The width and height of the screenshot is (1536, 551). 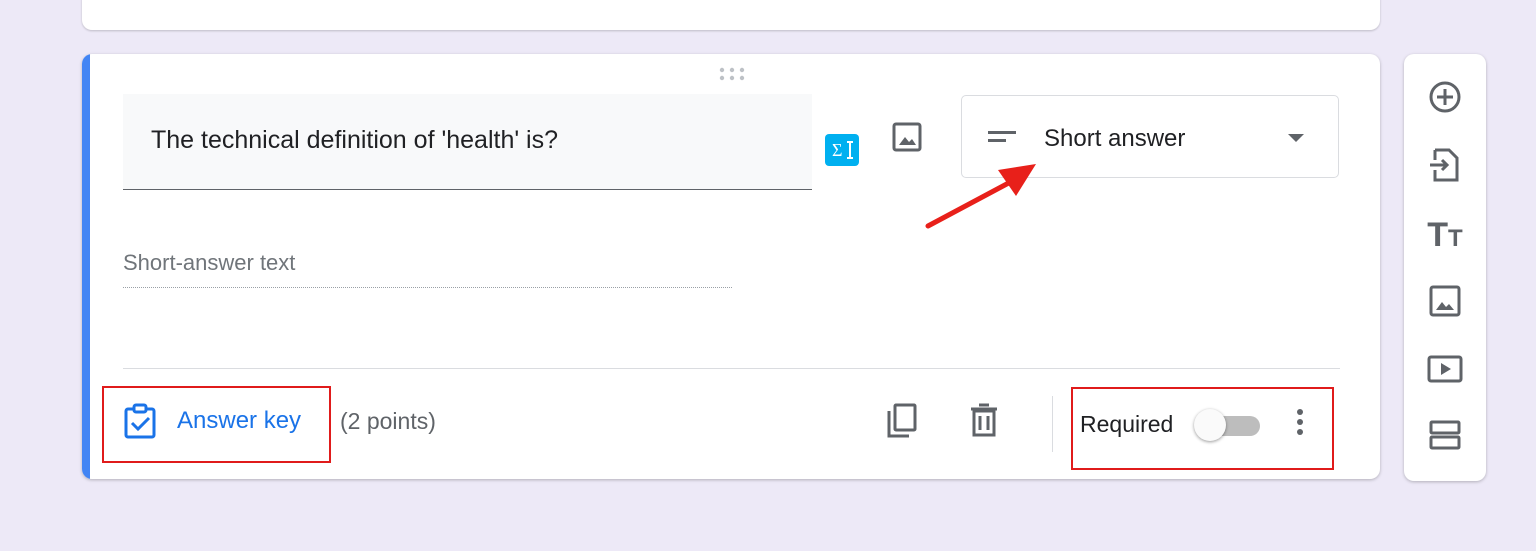 I want to click on footer-divider, so click(x=731, y=368).